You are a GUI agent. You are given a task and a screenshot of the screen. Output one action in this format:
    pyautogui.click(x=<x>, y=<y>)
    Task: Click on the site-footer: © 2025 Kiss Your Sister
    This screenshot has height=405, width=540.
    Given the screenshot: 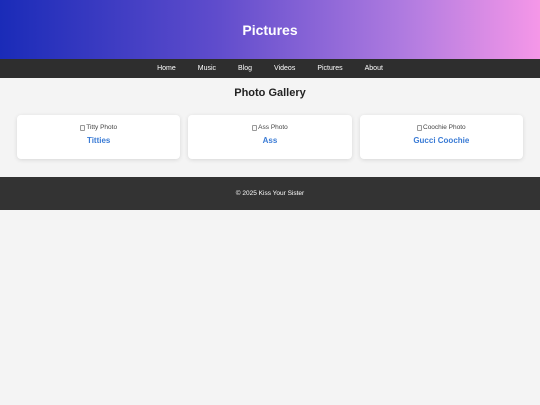 What is the action you would take?
    pyautogui.click(x=270, y=193)
    